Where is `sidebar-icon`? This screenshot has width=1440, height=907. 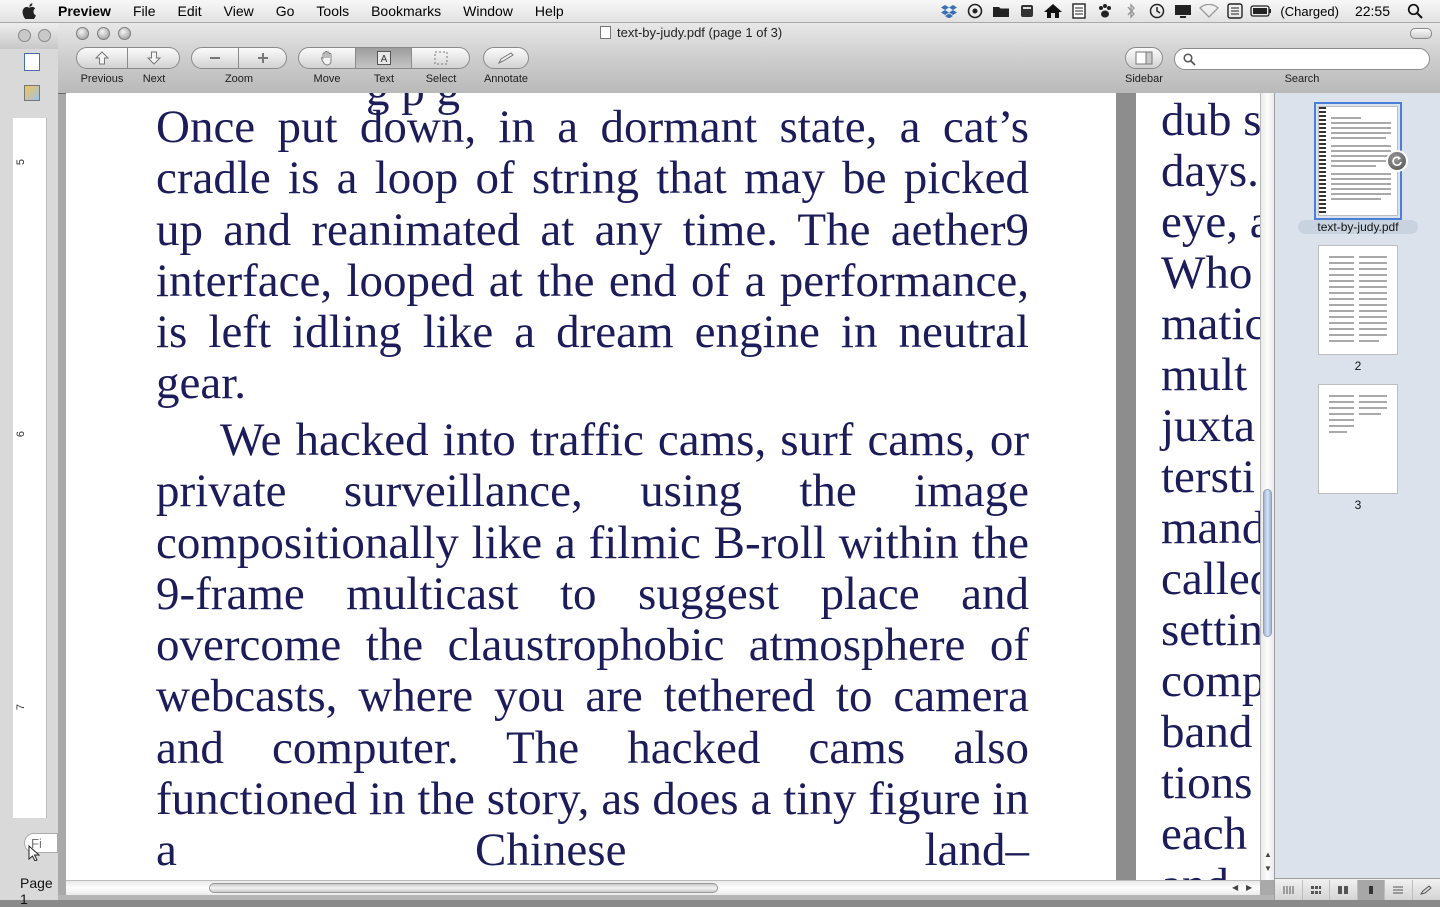
sidebar-icon is located at coordinates (1144, 58).